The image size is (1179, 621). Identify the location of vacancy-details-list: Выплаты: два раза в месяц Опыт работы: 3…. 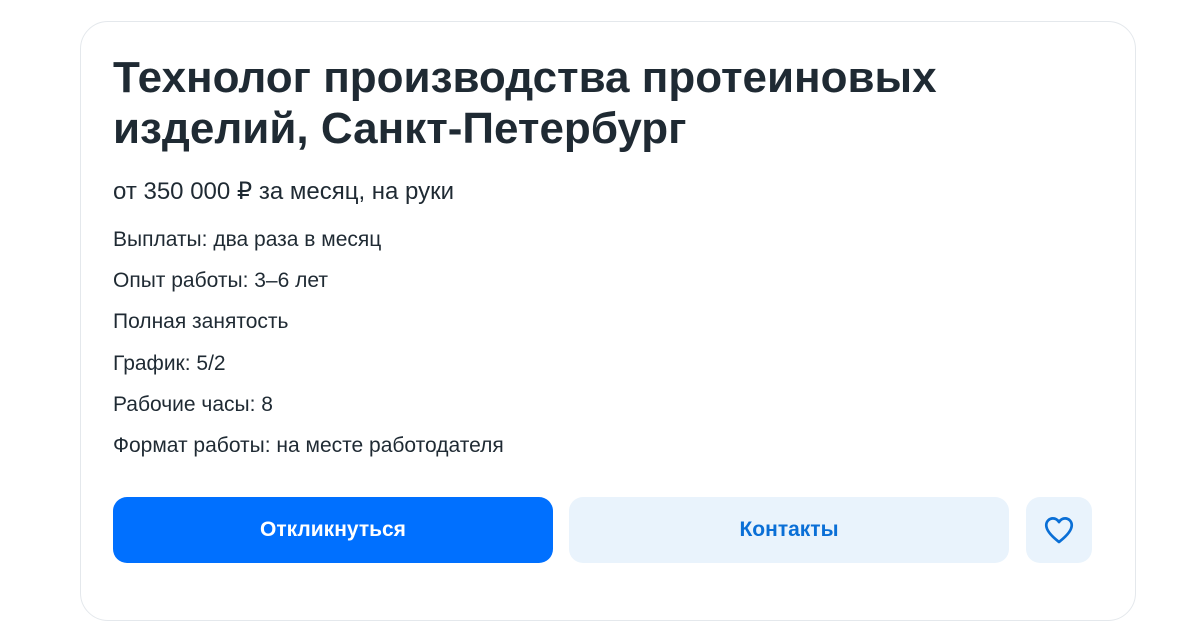
(308, 350).